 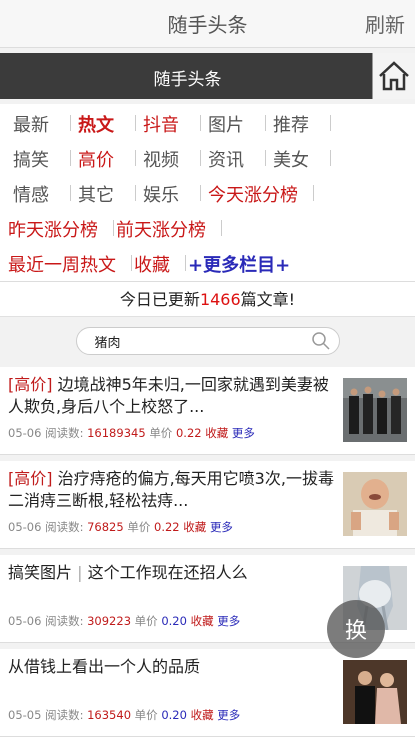 What do you see at coordinates (100, 159) in the screenshot?
I see `category-high-price: 高价` at bounding box center [100, 159].